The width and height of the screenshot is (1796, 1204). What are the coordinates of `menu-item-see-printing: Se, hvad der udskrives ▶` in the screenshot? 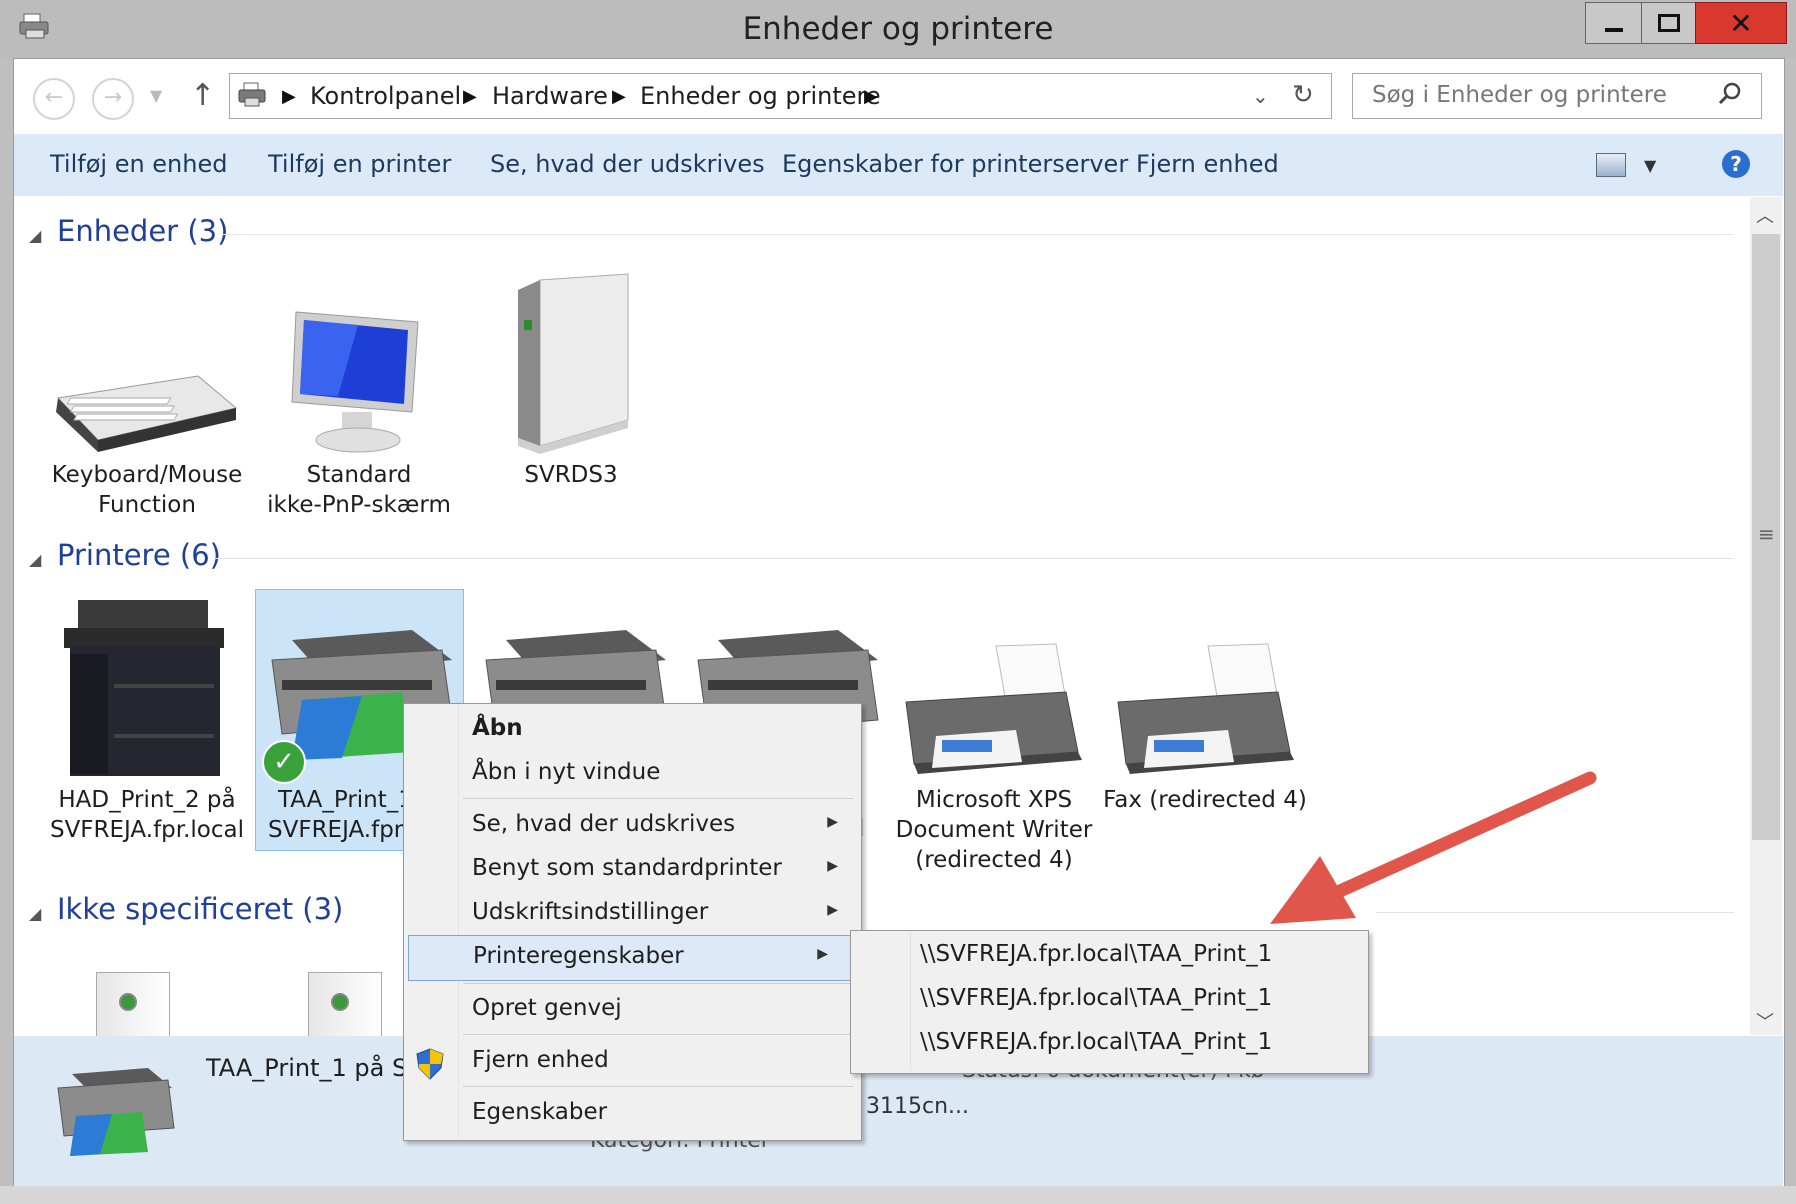 It's located at (631, 826).